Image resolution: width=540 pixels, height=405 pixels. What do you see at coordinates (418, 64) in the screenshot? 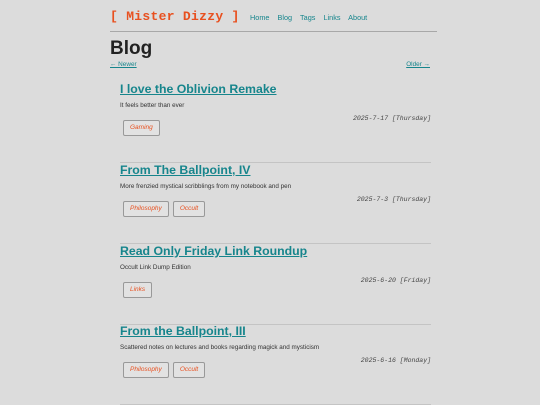
I see `older-link: Older →` at bounding box center [418, 64].